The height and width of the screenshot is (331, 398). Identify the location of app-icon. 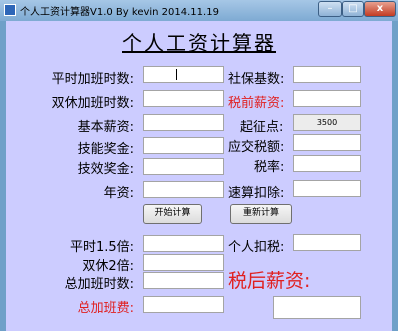
(10, 10).